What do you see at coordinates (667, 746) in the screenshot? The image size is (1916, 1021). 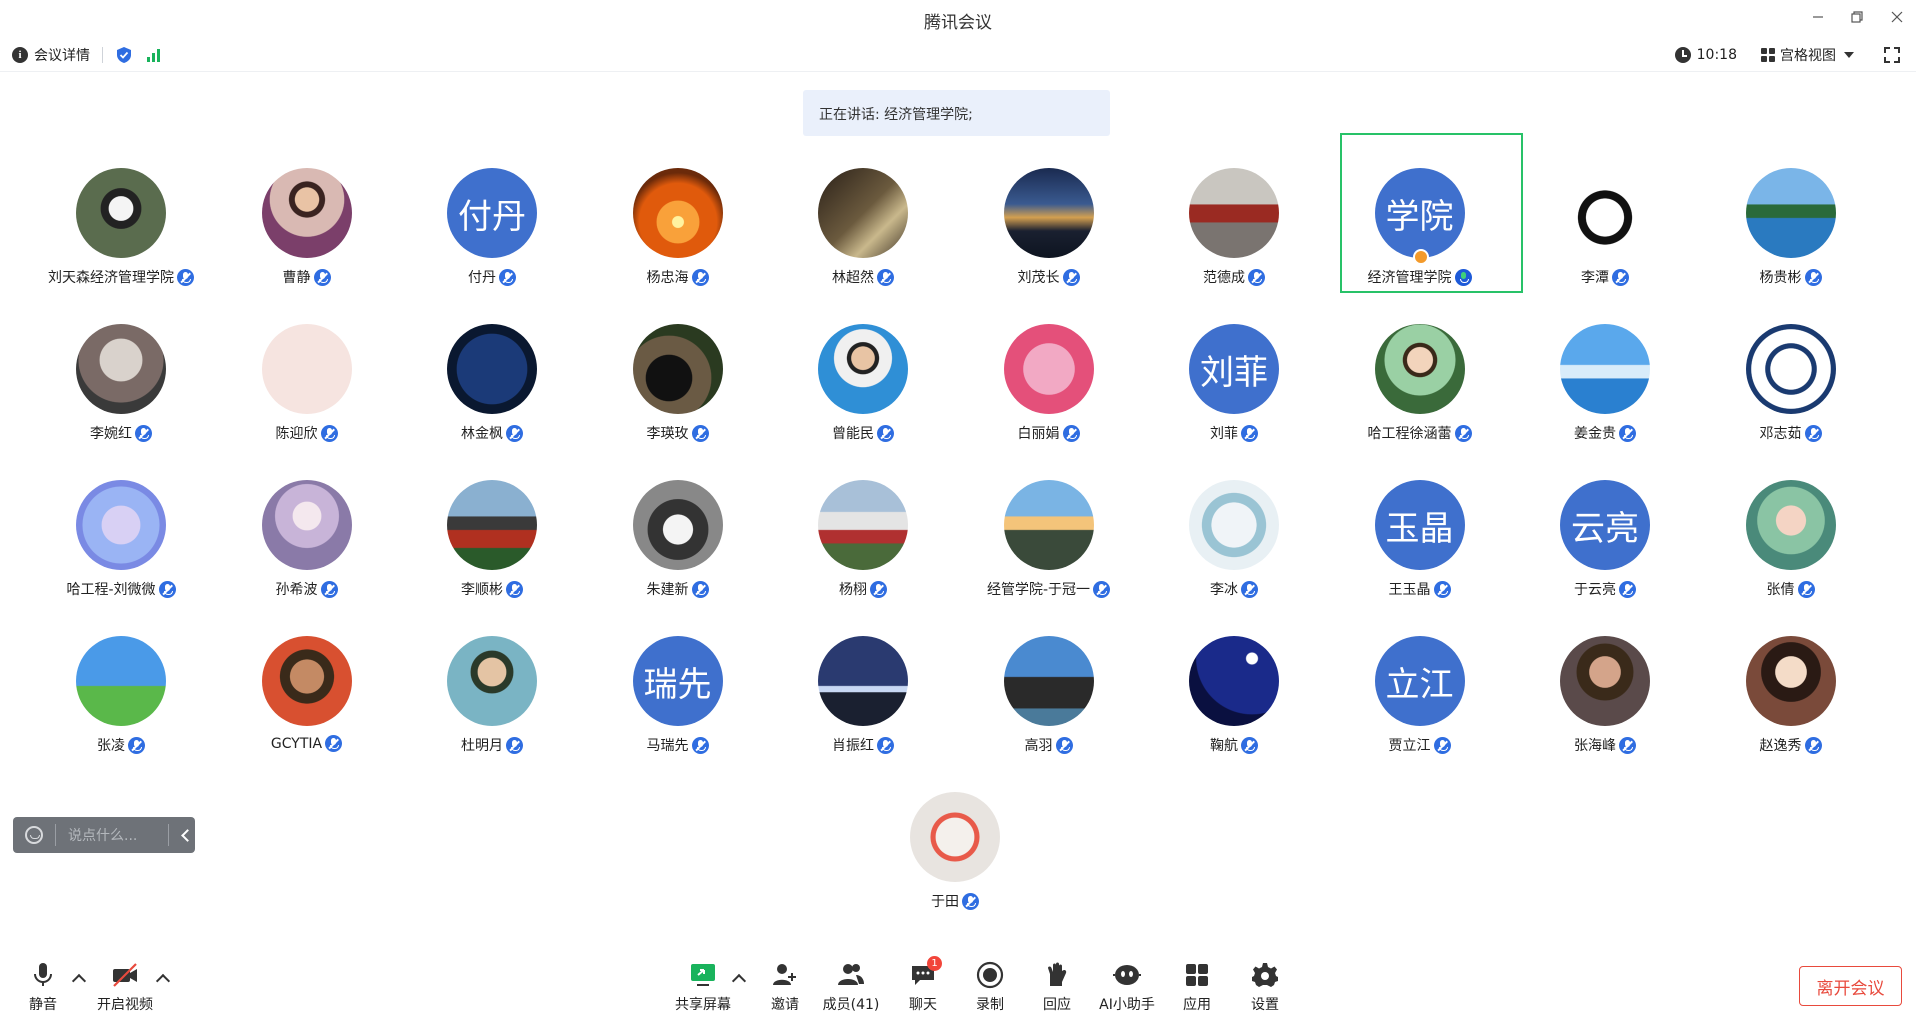 I see `participant-name: 马瑞先` at bounding box center [667, 746].